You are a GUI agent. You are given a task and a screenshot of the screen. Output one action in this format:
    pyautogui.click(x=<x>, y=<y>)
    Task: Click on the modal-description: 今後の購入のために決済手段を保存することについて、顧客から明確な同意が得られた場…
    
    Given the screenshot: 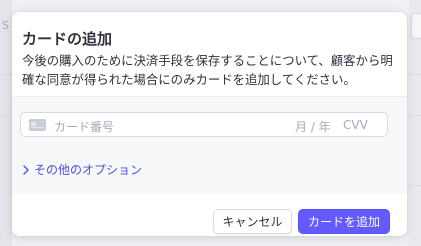 What is the action you would take?
    pyautogui.click(x=207, y=70)
    